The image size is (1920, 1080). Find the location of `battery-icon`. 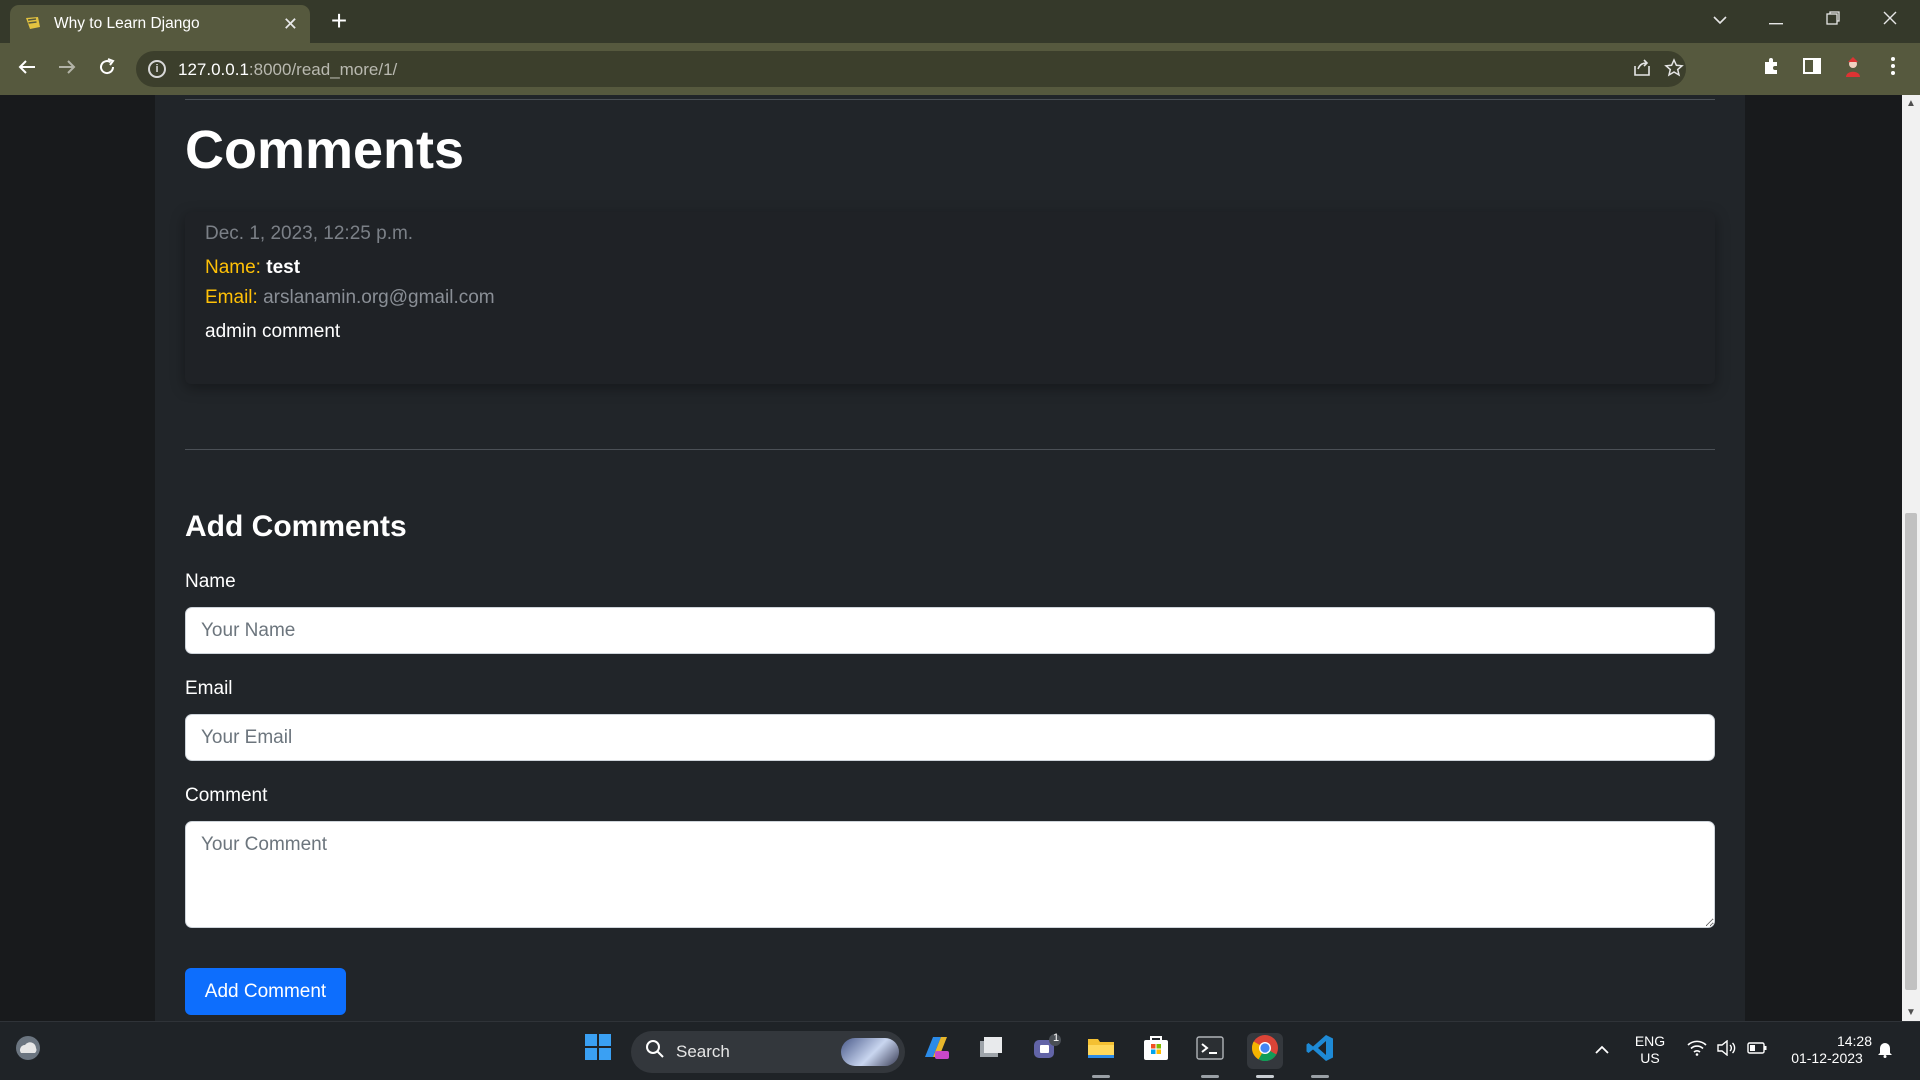

battery-icon is located at coordinates (1757, 1050).